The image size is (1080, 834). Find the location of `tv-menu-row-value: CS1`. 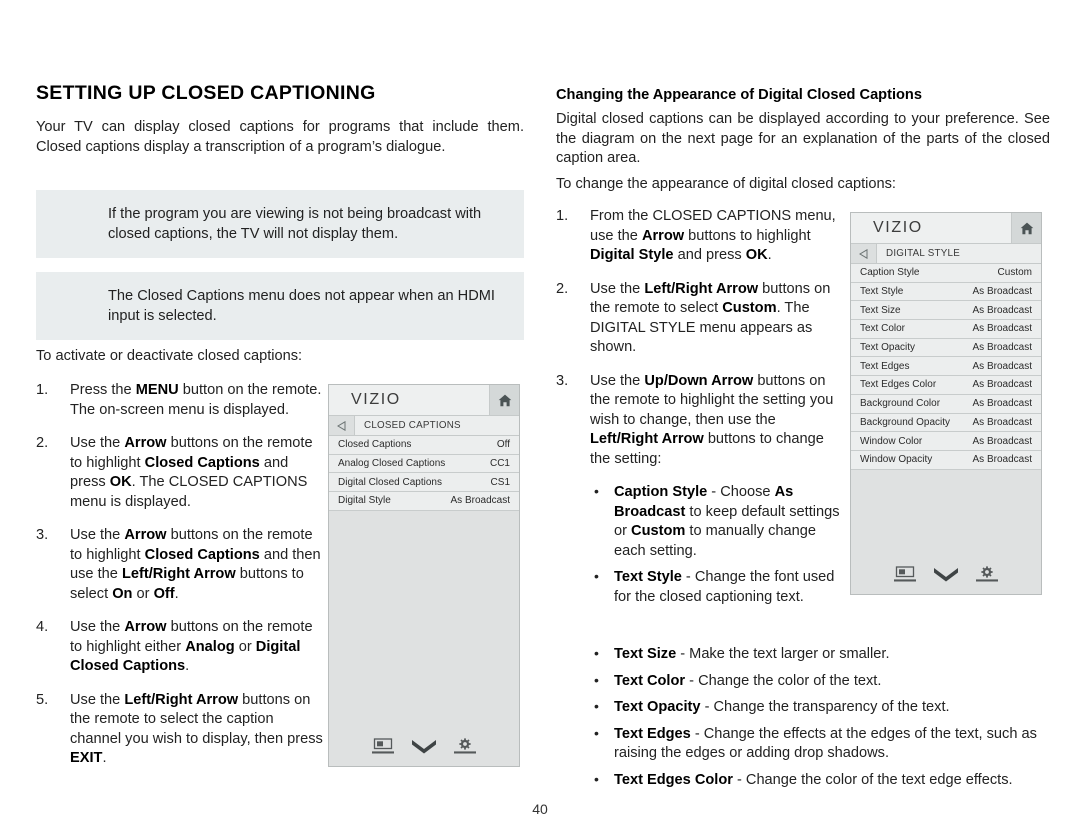

tv-menu-row-value: CS1 is located at coordinates (500, 482).